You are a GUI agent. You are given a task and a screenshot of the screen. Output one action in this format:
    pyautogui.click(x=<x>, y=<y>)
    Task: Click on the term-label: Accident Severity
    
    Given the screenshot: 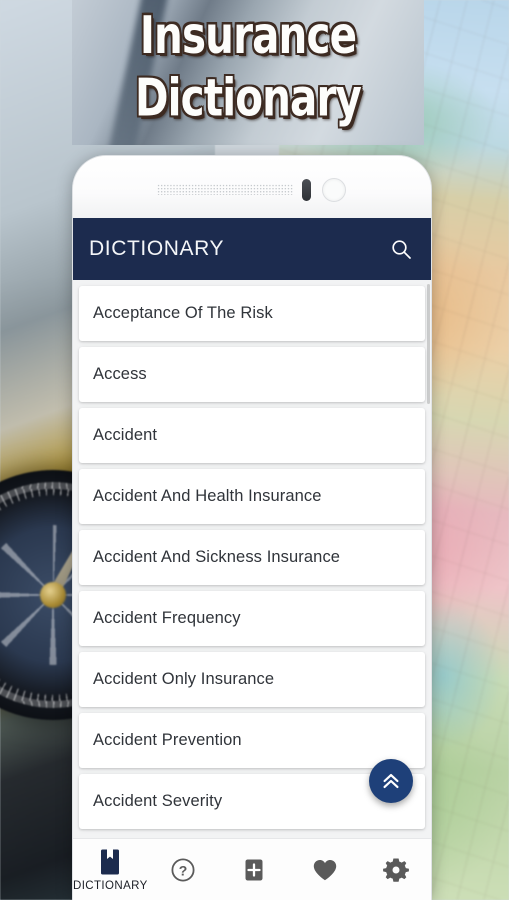 What is the action you would take?
    pyautogui.click(x=158, y=801)
    